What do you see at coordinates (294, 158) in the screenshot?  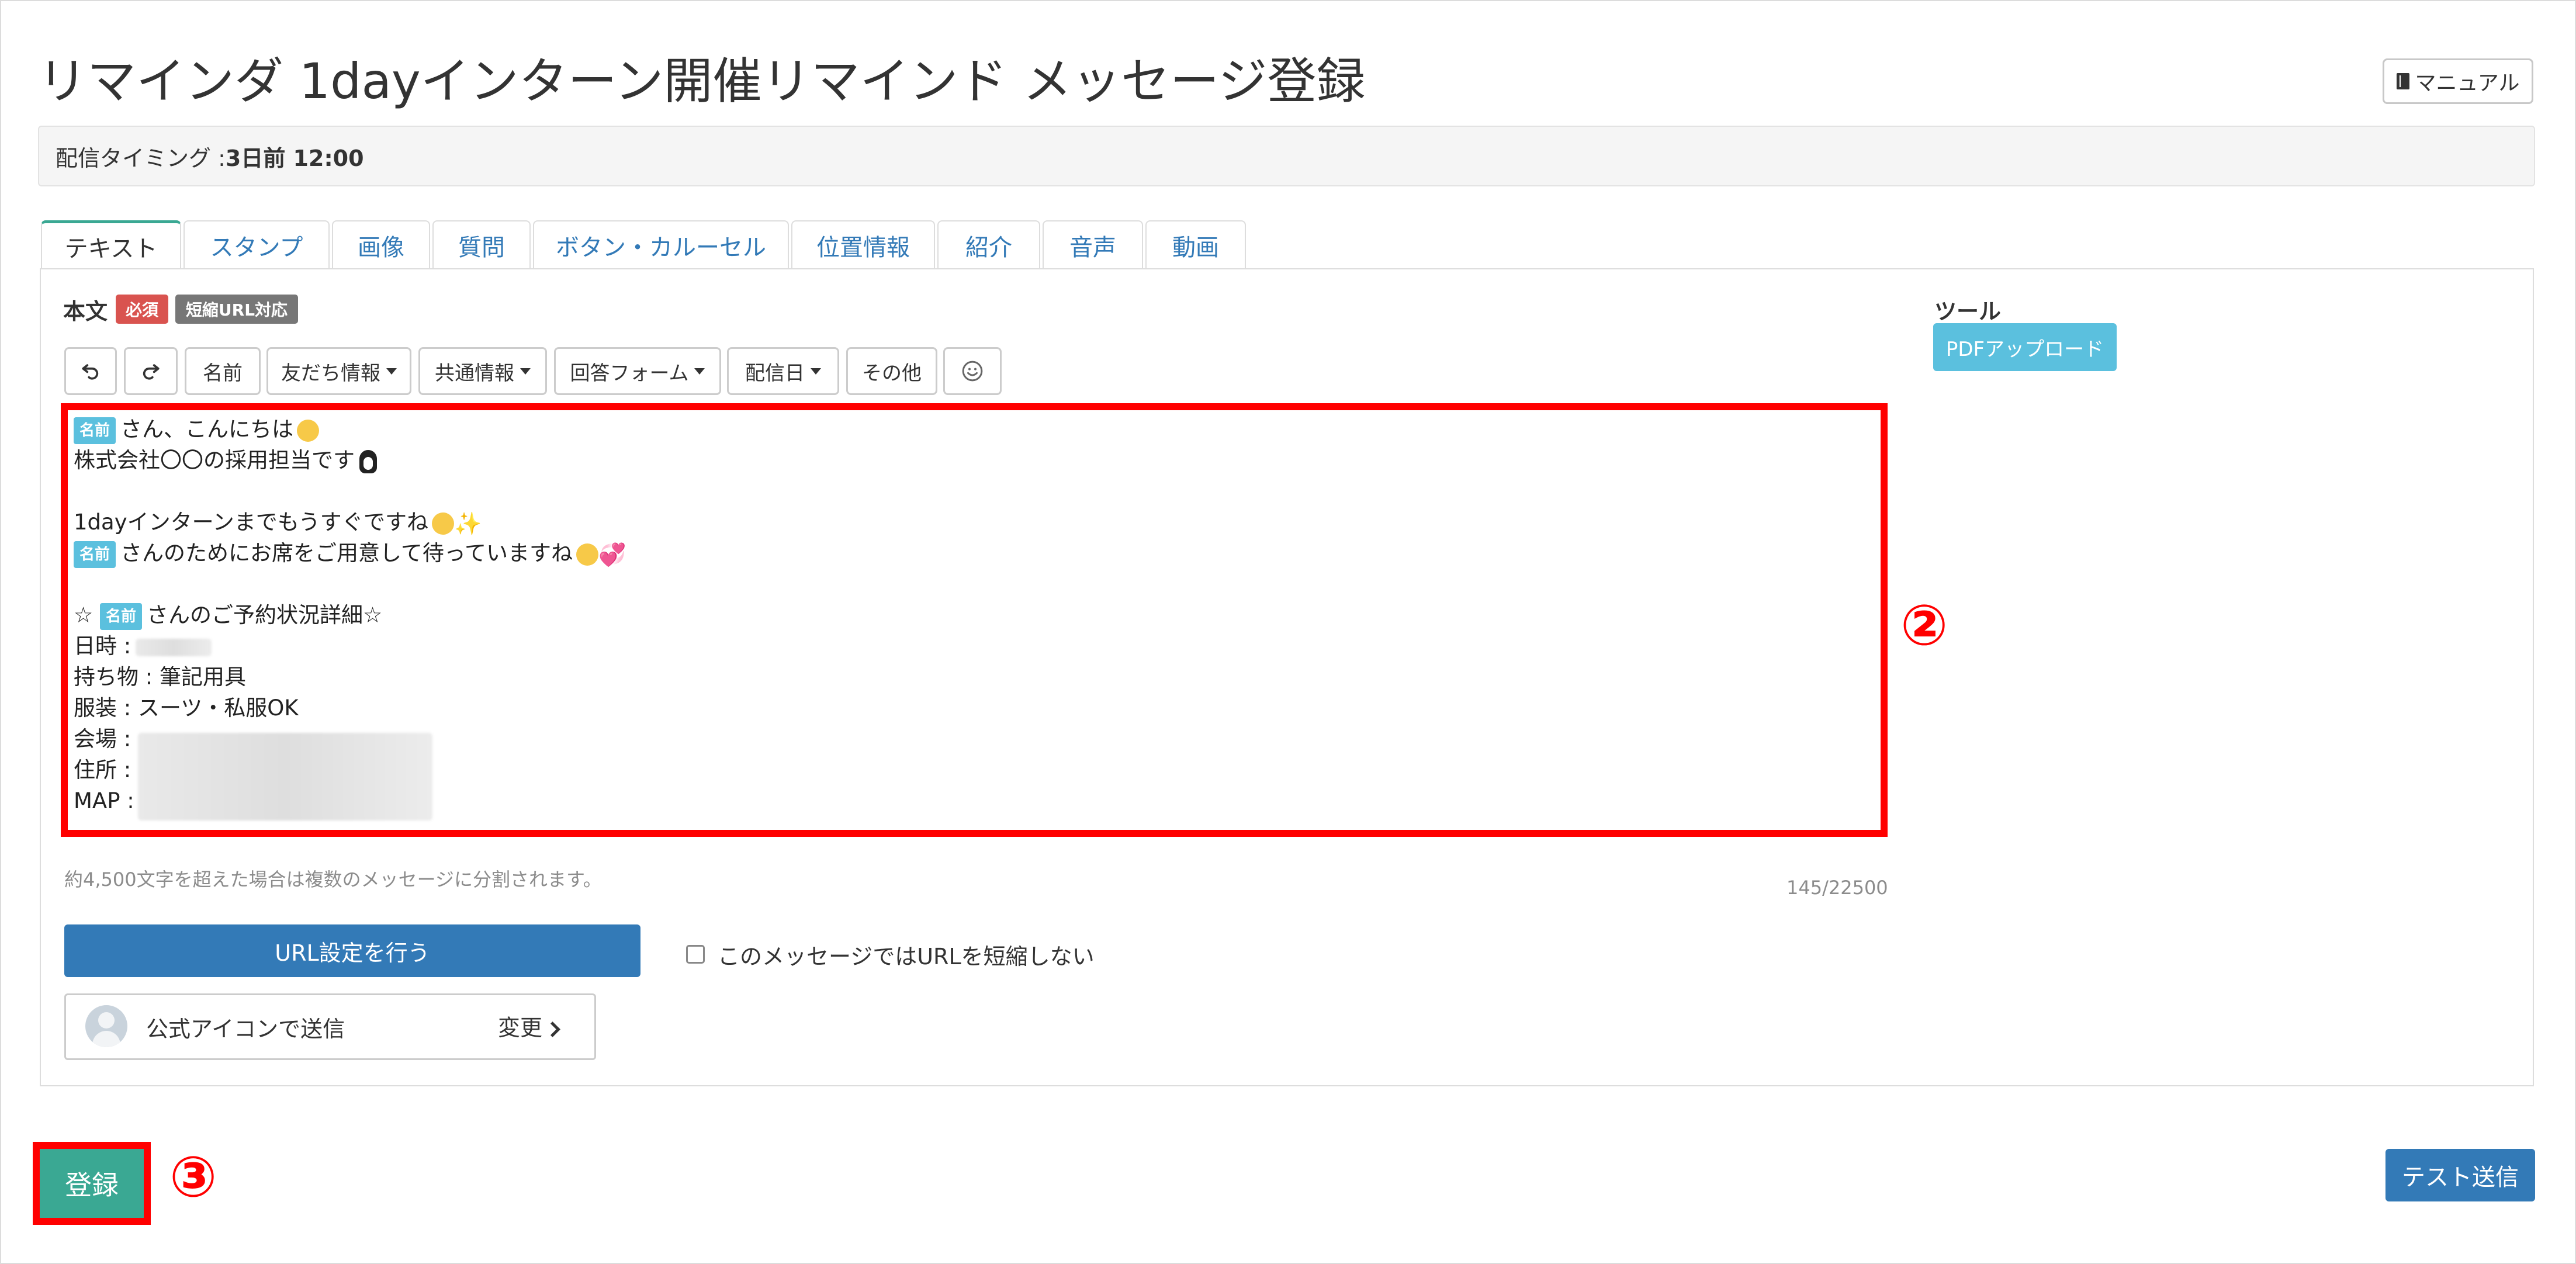 I see `timing-value: 3日前 12:00` at bounding box center [294, 158].